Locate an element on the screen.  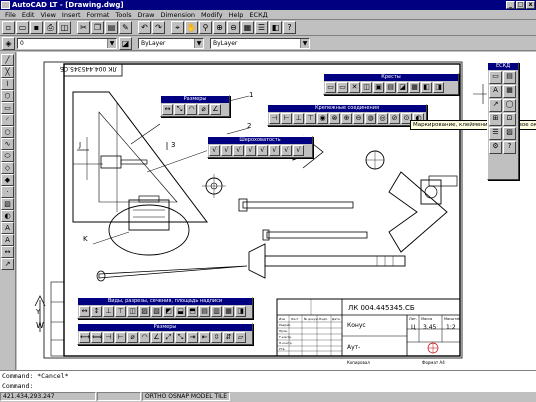
eskd-leader-icon: ↗ is located at coordinates (495, 105).